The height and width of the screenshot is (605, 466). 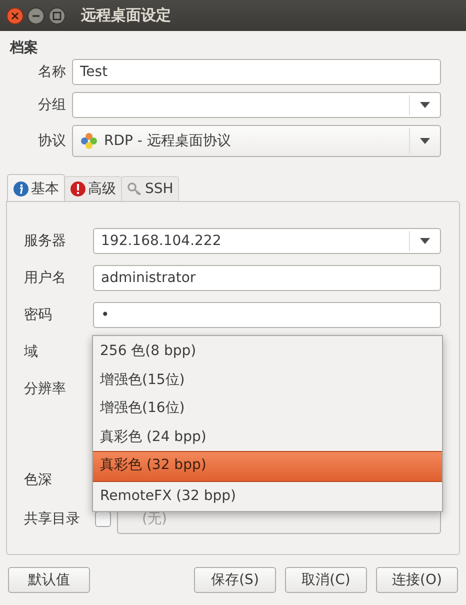 I want to click on plugin-icon, so click(x=89, y=141).